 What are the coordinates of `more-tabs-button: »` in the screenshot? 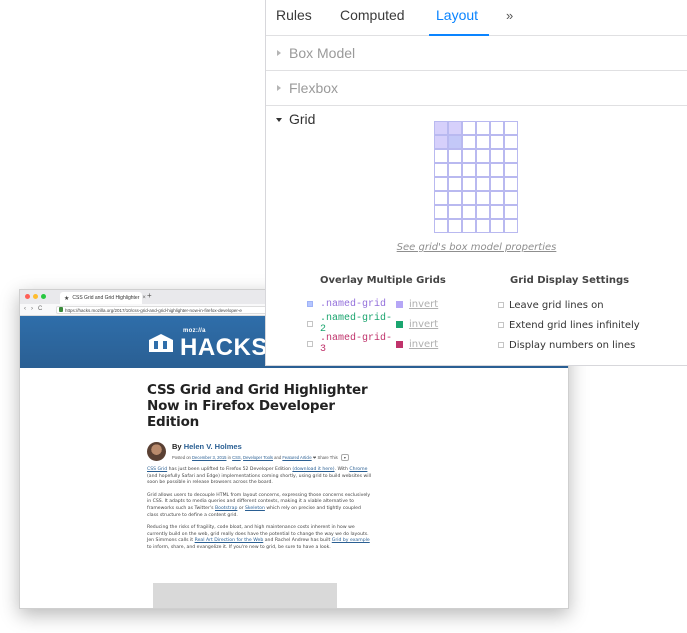 It's located at (509, 15).